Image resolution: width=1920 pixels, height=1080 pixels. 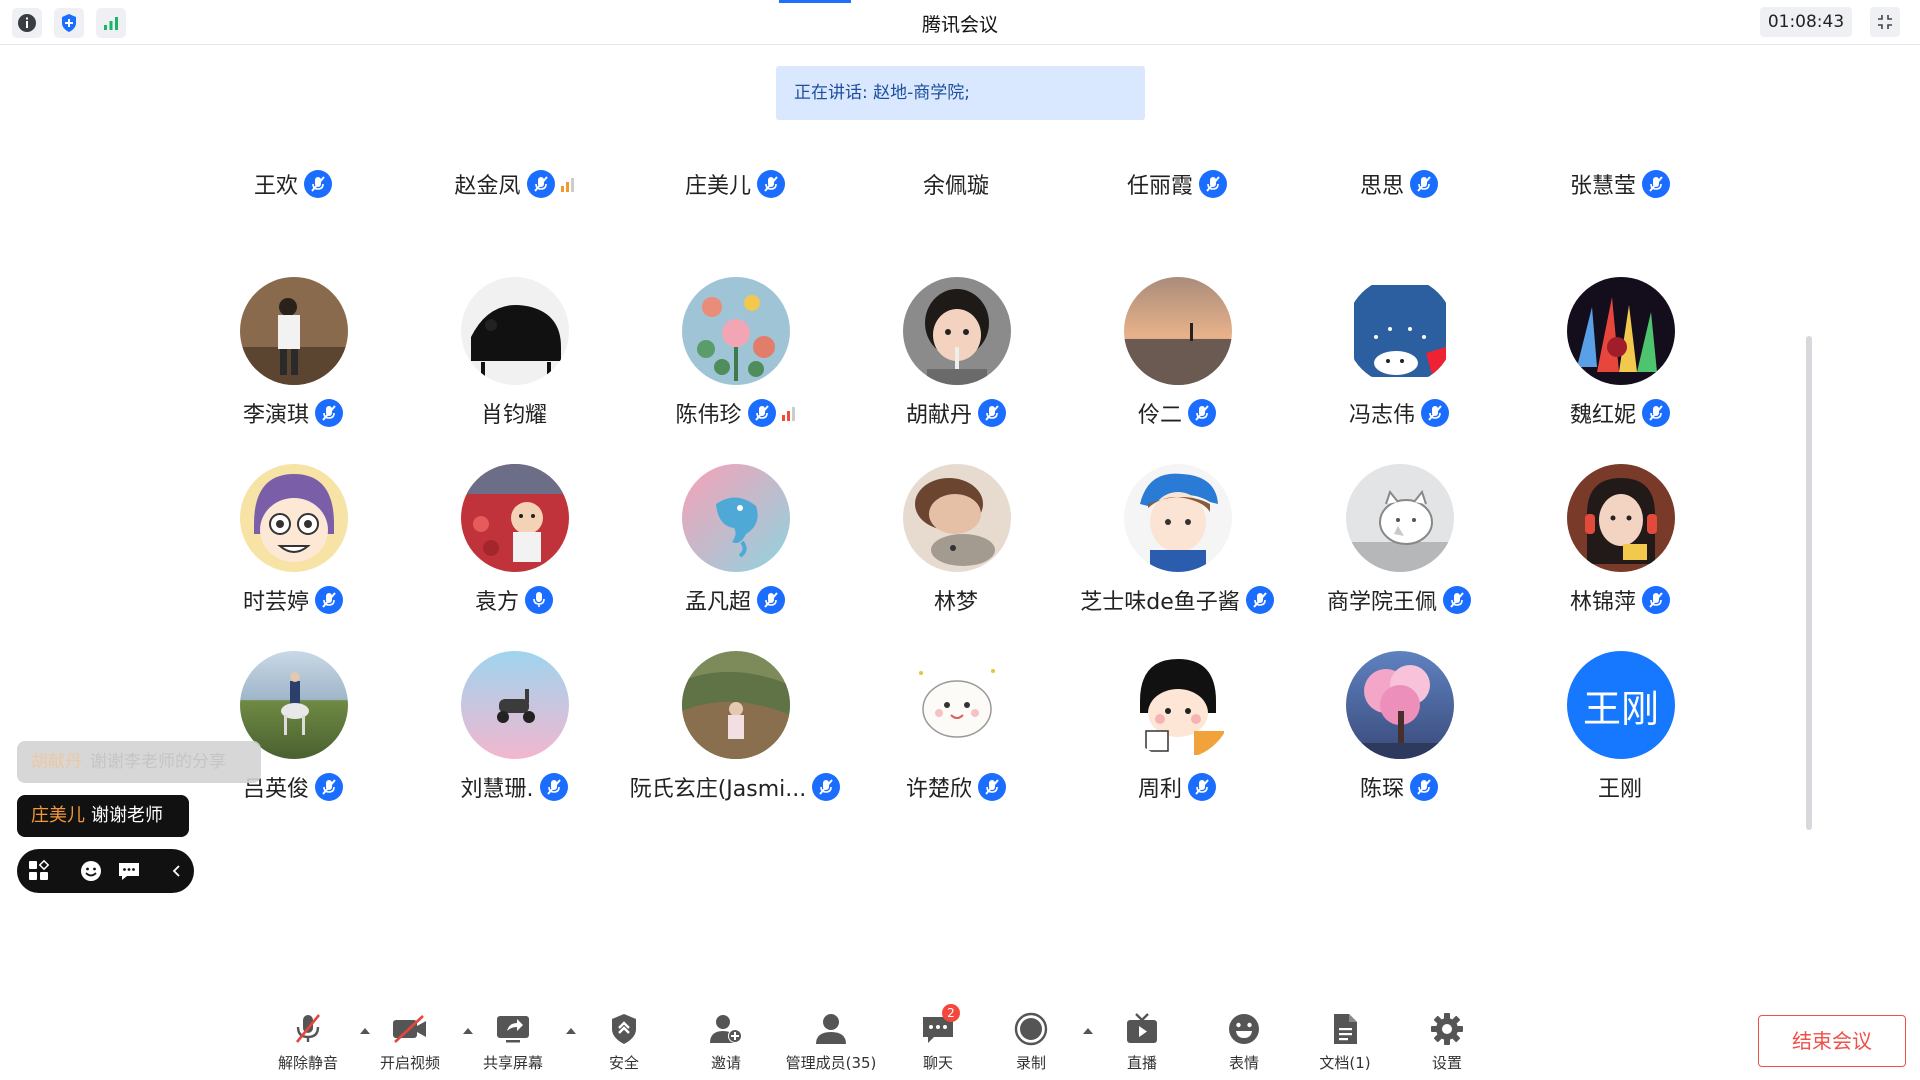 I want to click on participant-tile: 李演琪, so click(x=293, y=357).